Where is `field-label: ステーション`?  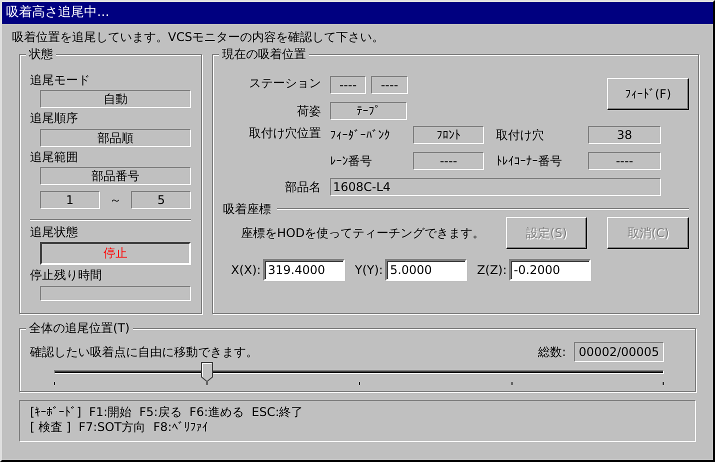
field-label: ステーション is located at coordinates (284, 83).